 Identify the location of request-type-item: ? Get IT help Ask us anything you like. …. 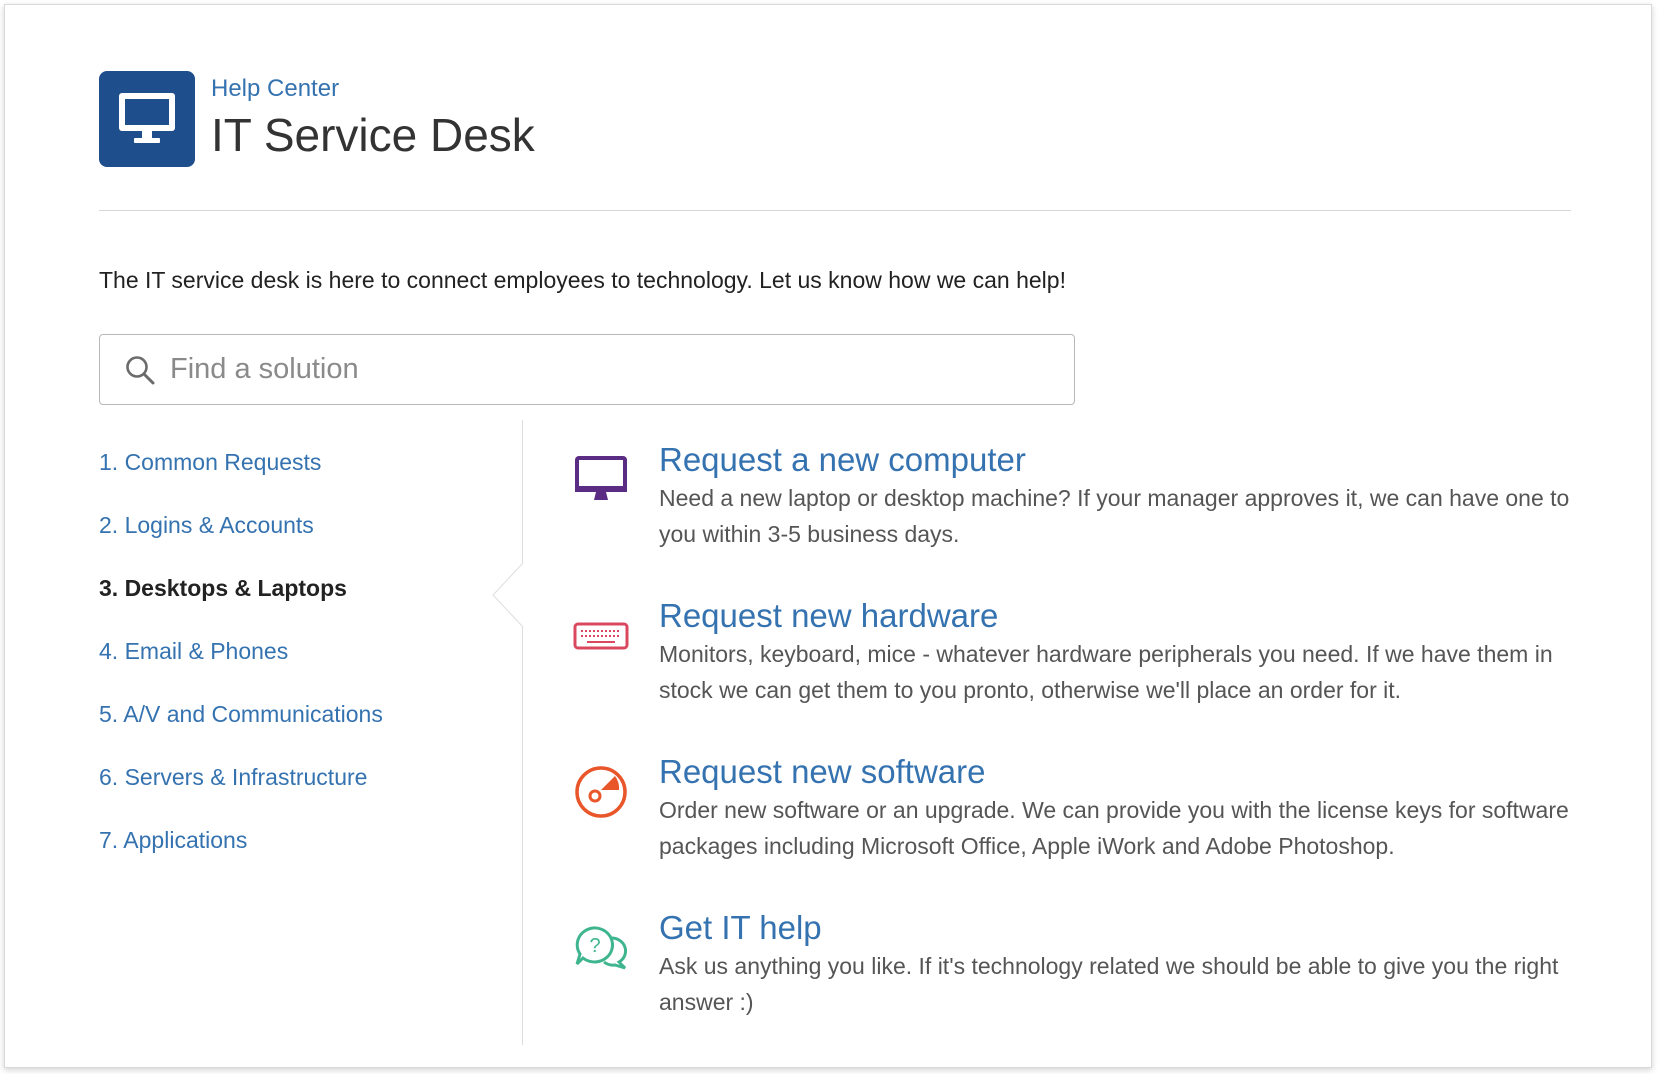
(1071, 986).